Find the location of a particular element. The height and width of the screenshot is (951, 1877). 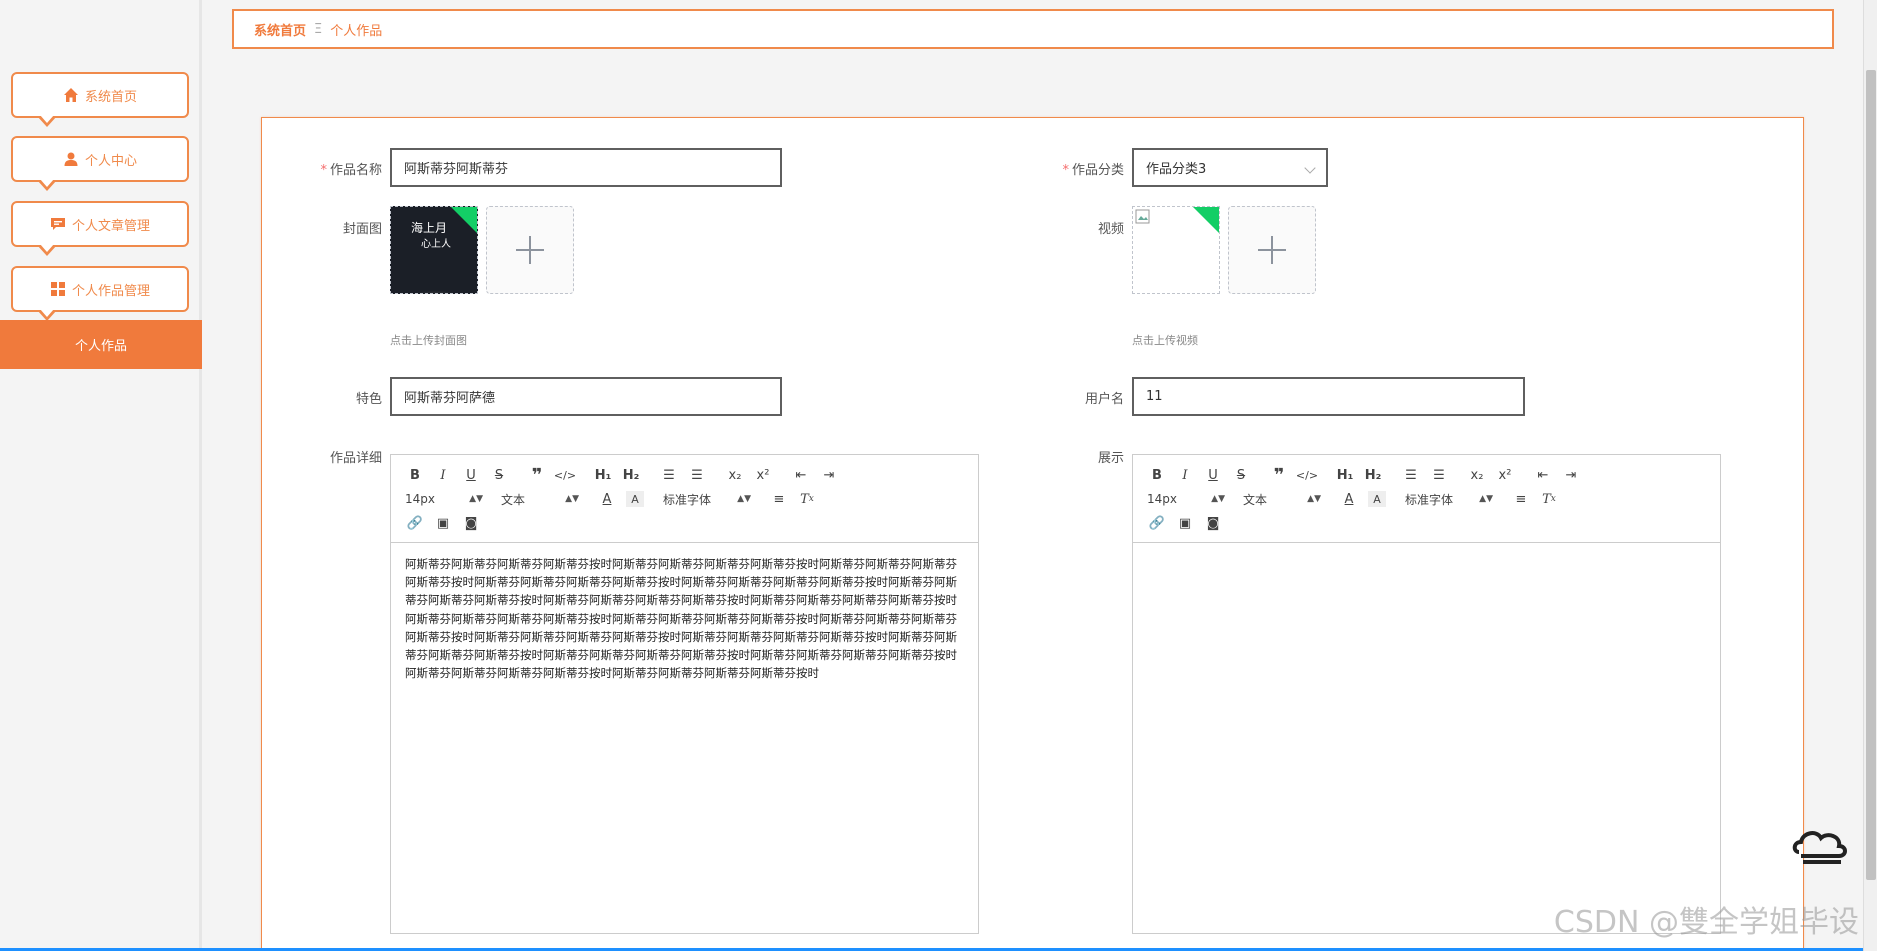

broken-image-icon is located at coordinates (1142, 216).